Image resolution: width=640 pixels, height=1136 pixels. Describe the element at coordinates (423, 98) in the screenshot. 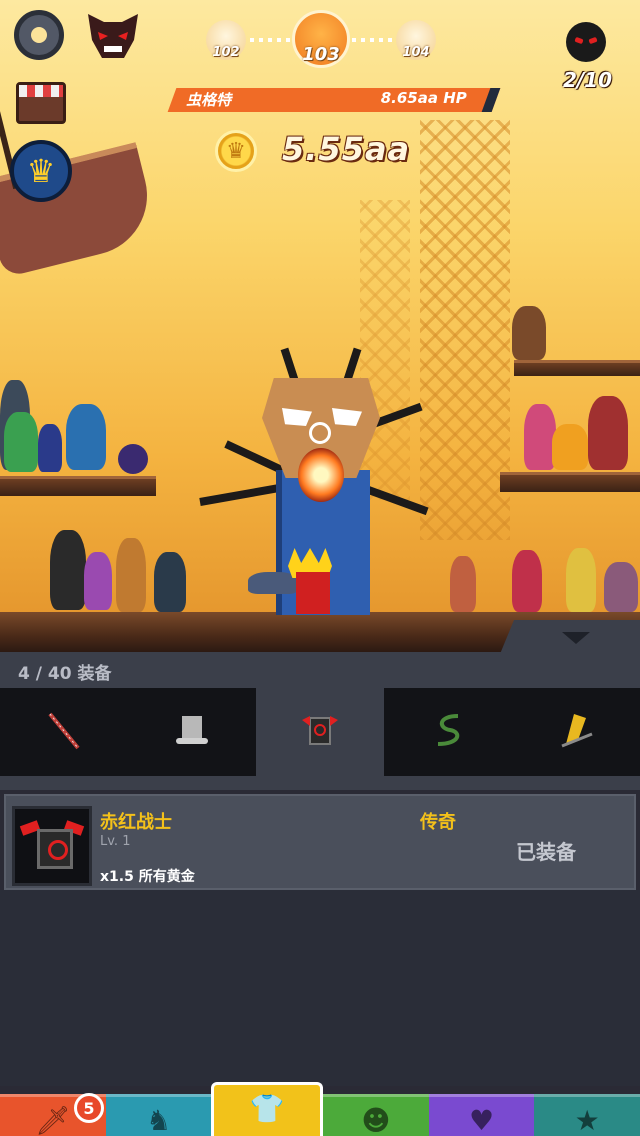

I see `boss-hp-value: 8.65aa HP` at that location.